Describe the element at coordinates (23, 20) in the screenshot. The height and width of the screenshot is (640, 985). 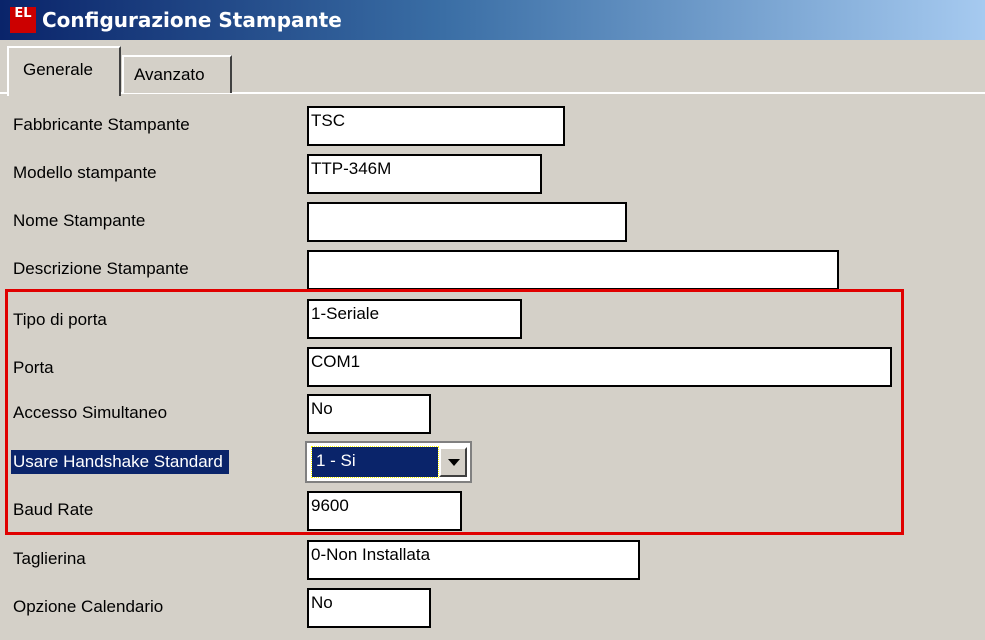
I see `app-logo-icon: EL` at that location.